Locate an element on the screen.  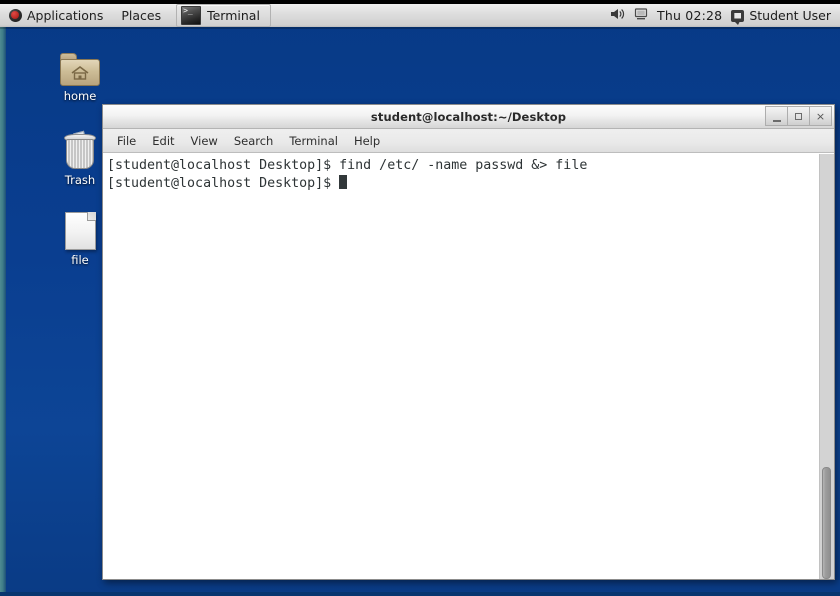
menu-item-terminal: Terminal is located at coordinates (313, 141).